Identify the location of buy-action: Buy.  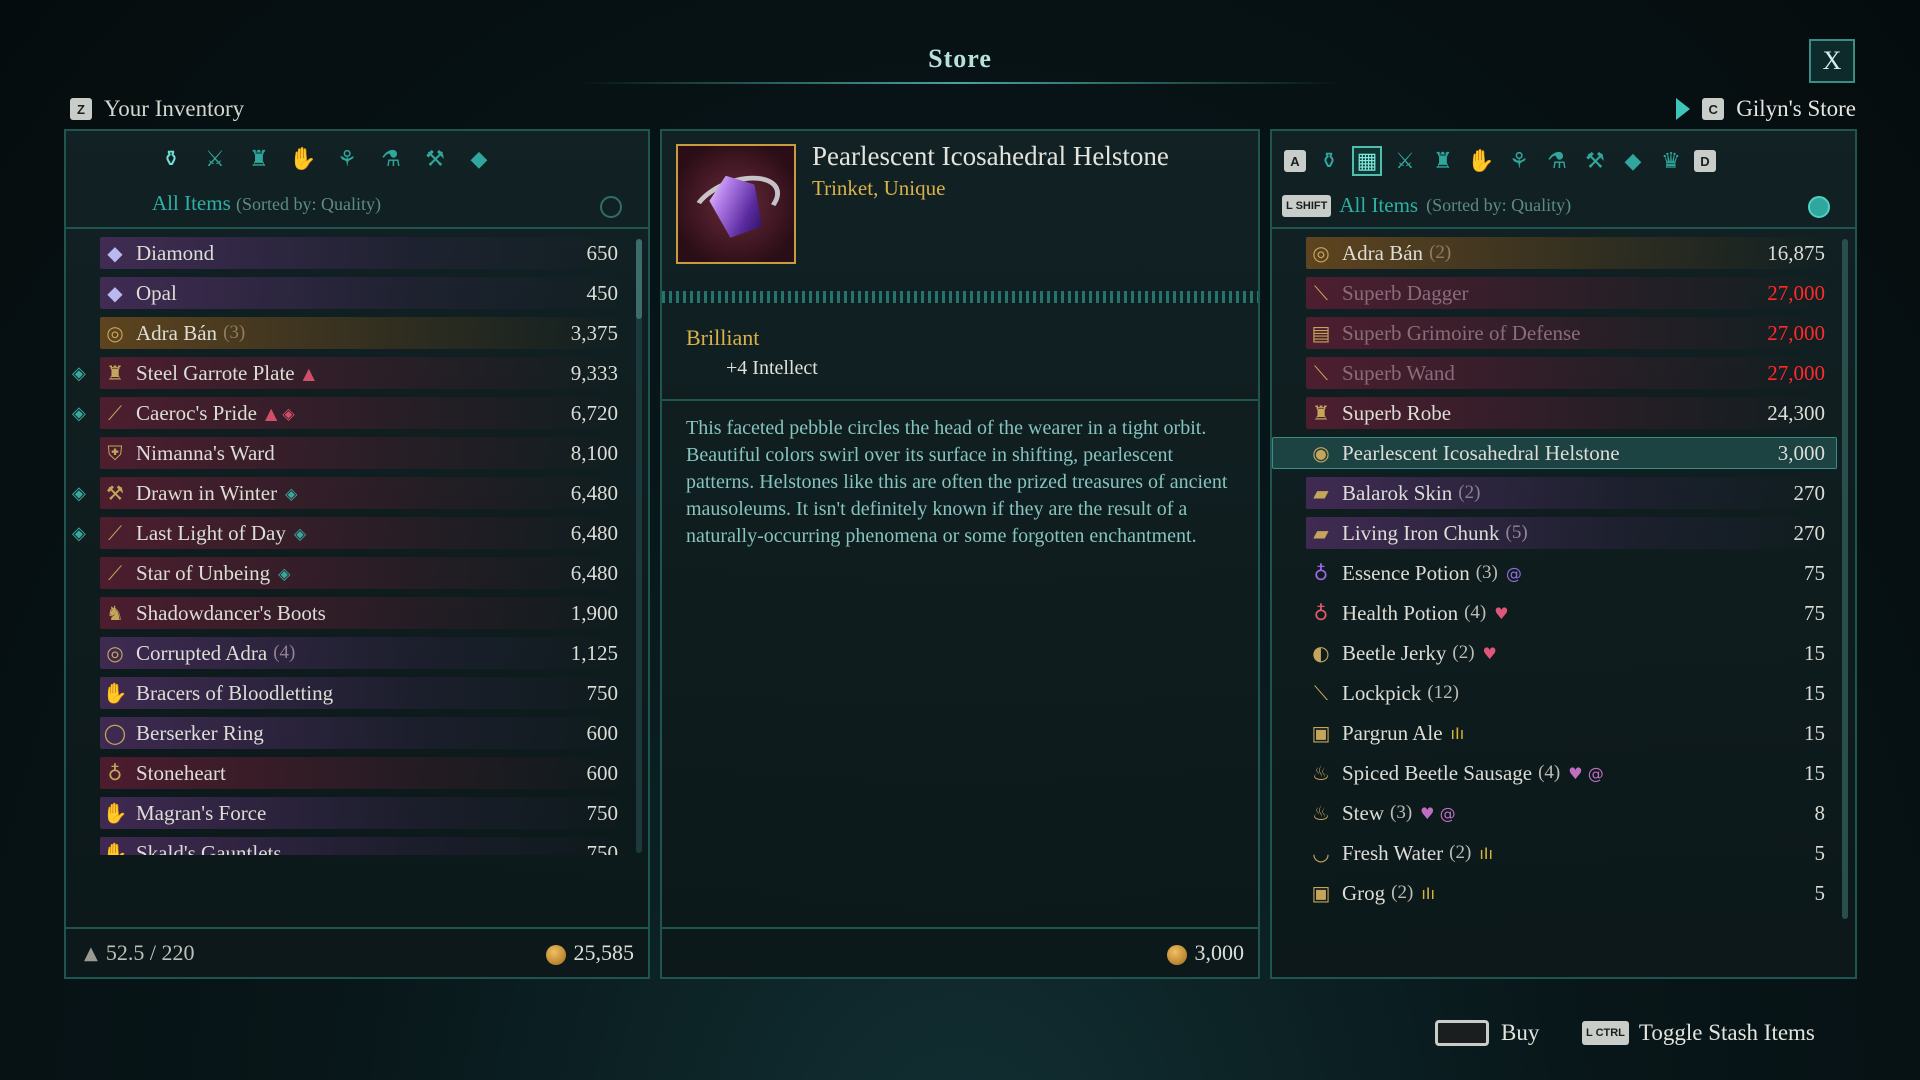
(1487, 1033).